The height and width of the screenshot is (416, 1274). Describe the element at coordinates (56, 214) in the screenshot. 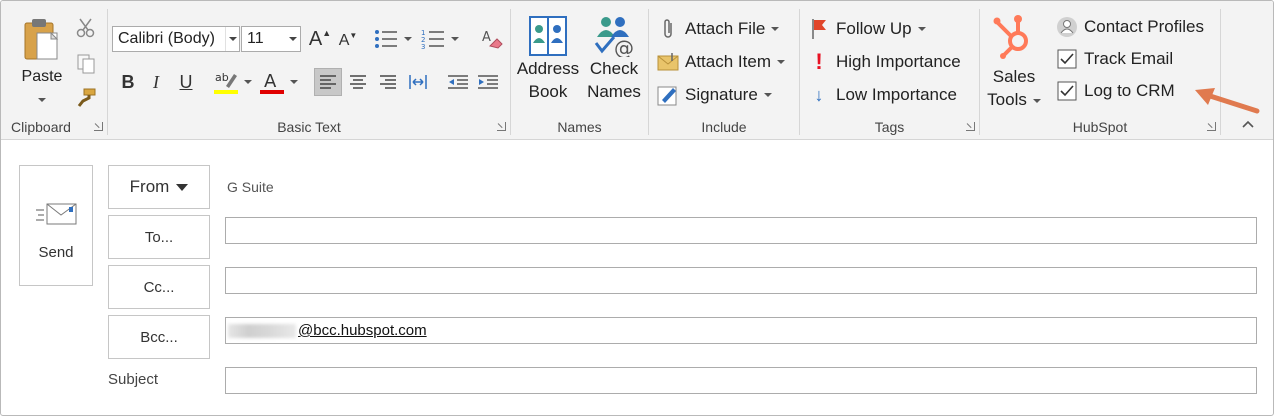

I see `send-envelope-icon` at that location.